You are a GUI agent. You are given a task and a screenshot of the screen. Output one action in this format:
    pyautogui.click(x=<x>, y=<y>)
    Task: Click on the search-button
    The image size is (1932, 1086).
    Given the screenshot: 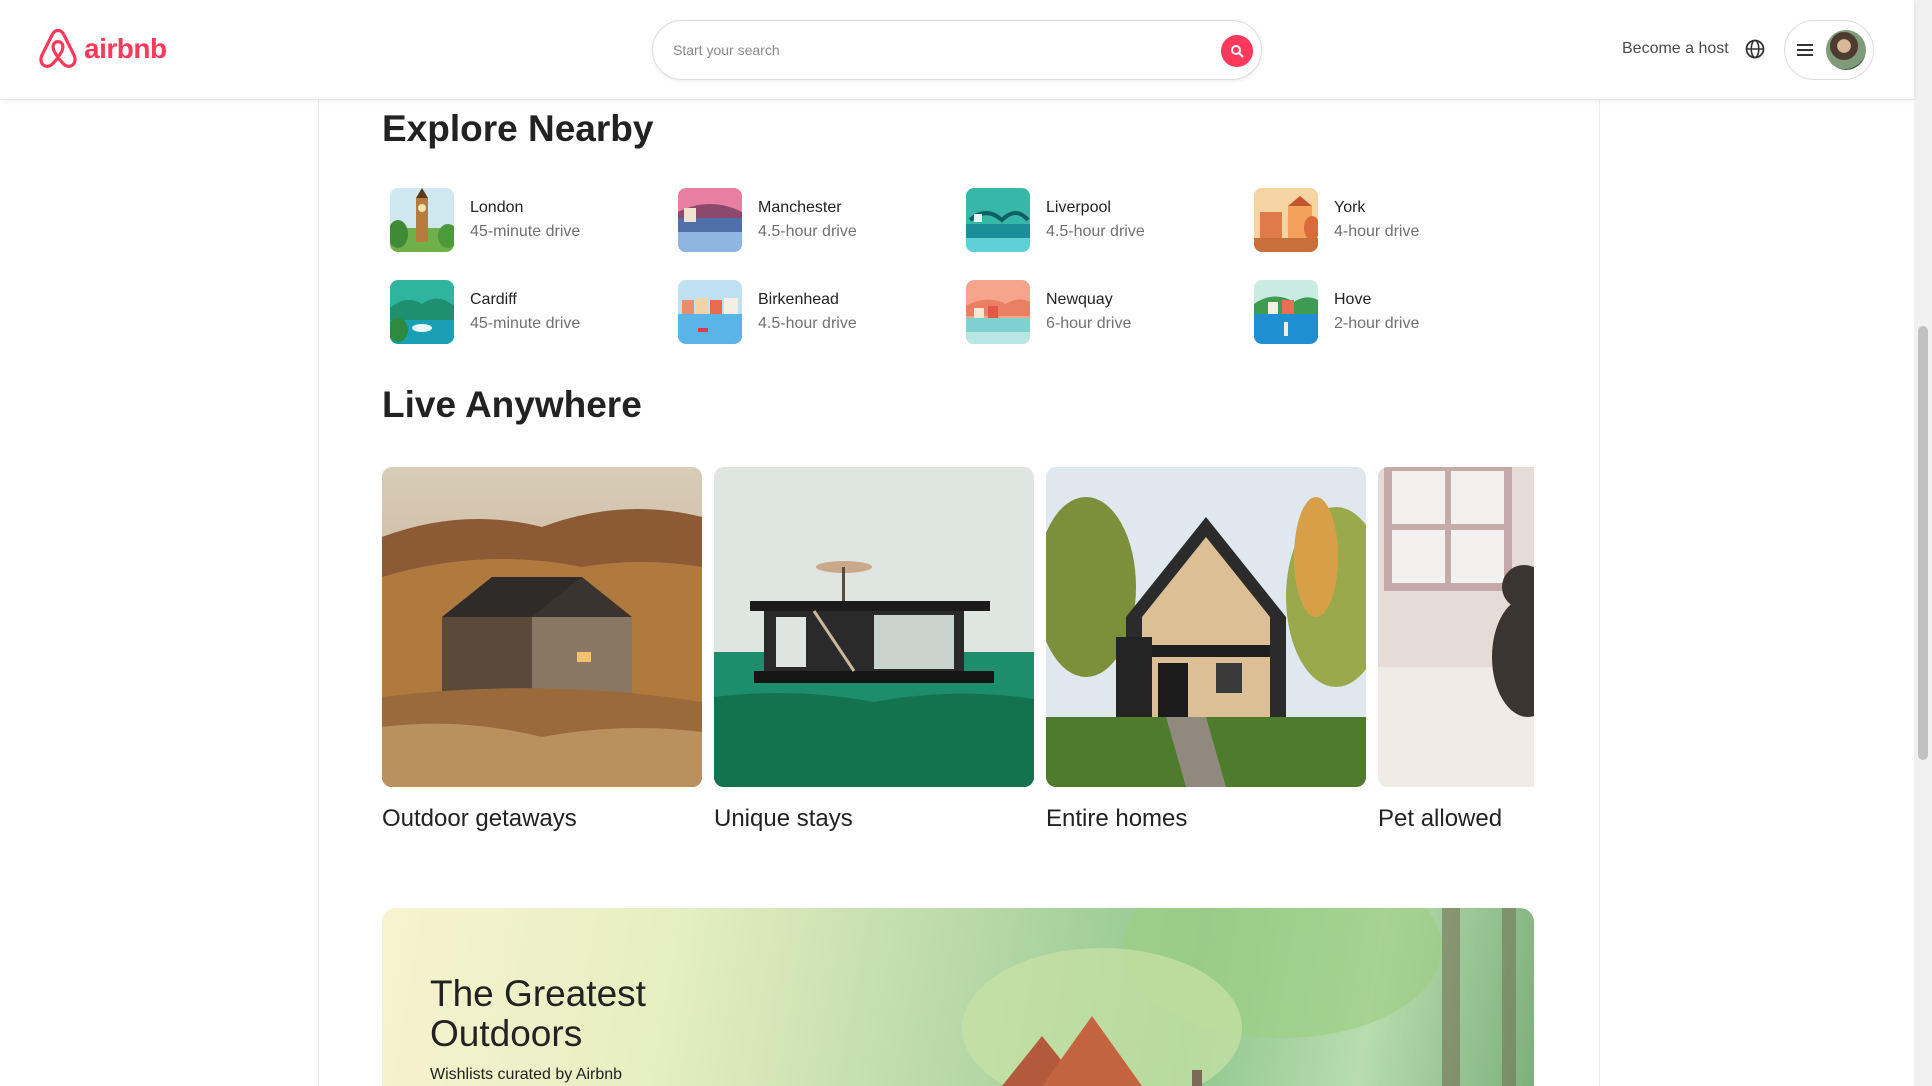 What is the action you would take?
    pyautogui.click(x=1237, y=51)
    